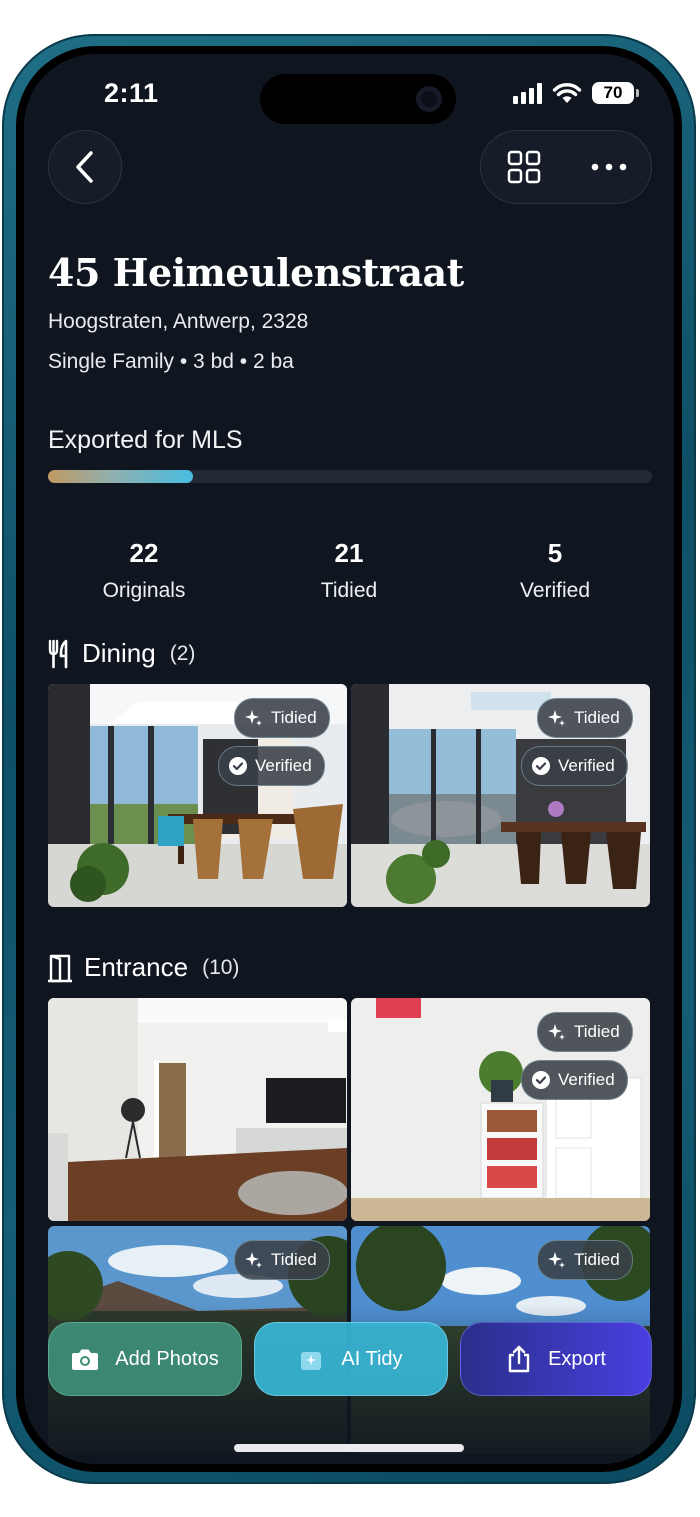  What do you see at coordinates (85, 1359) in the screenshot?
I see `camera-icon` at bounding box center [85, 1359].